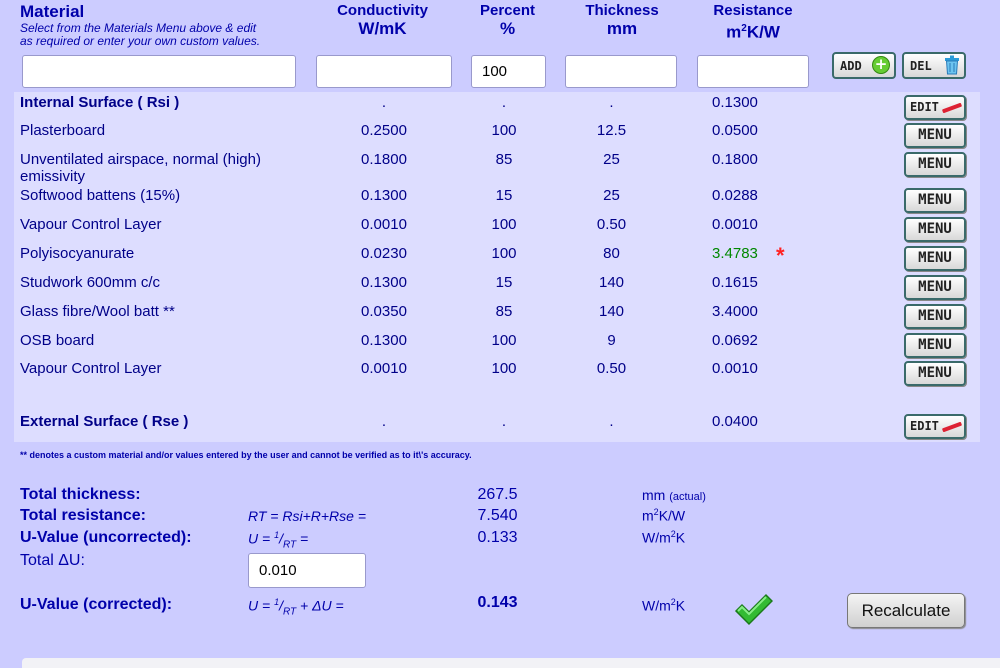  I want to click on row-thickness: 12.5, so click(611, 130).